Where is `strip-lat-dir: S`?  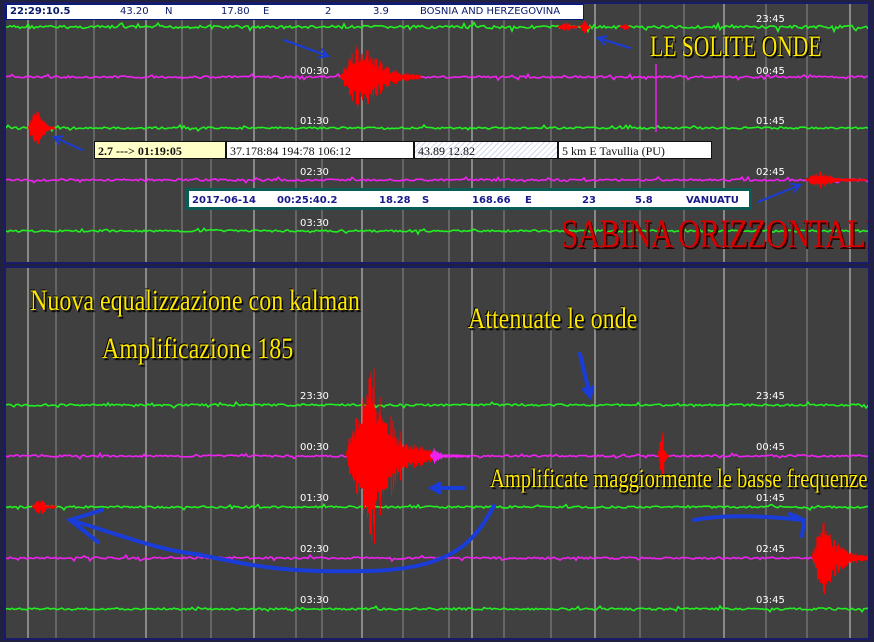
strip-lat-dir: S is located at coordinates (426, 200).